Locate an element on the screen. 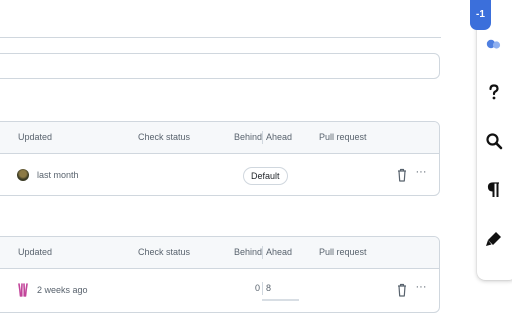 This screenshot has width=512, height=320. help-icon is located at coordinates (494, 92).